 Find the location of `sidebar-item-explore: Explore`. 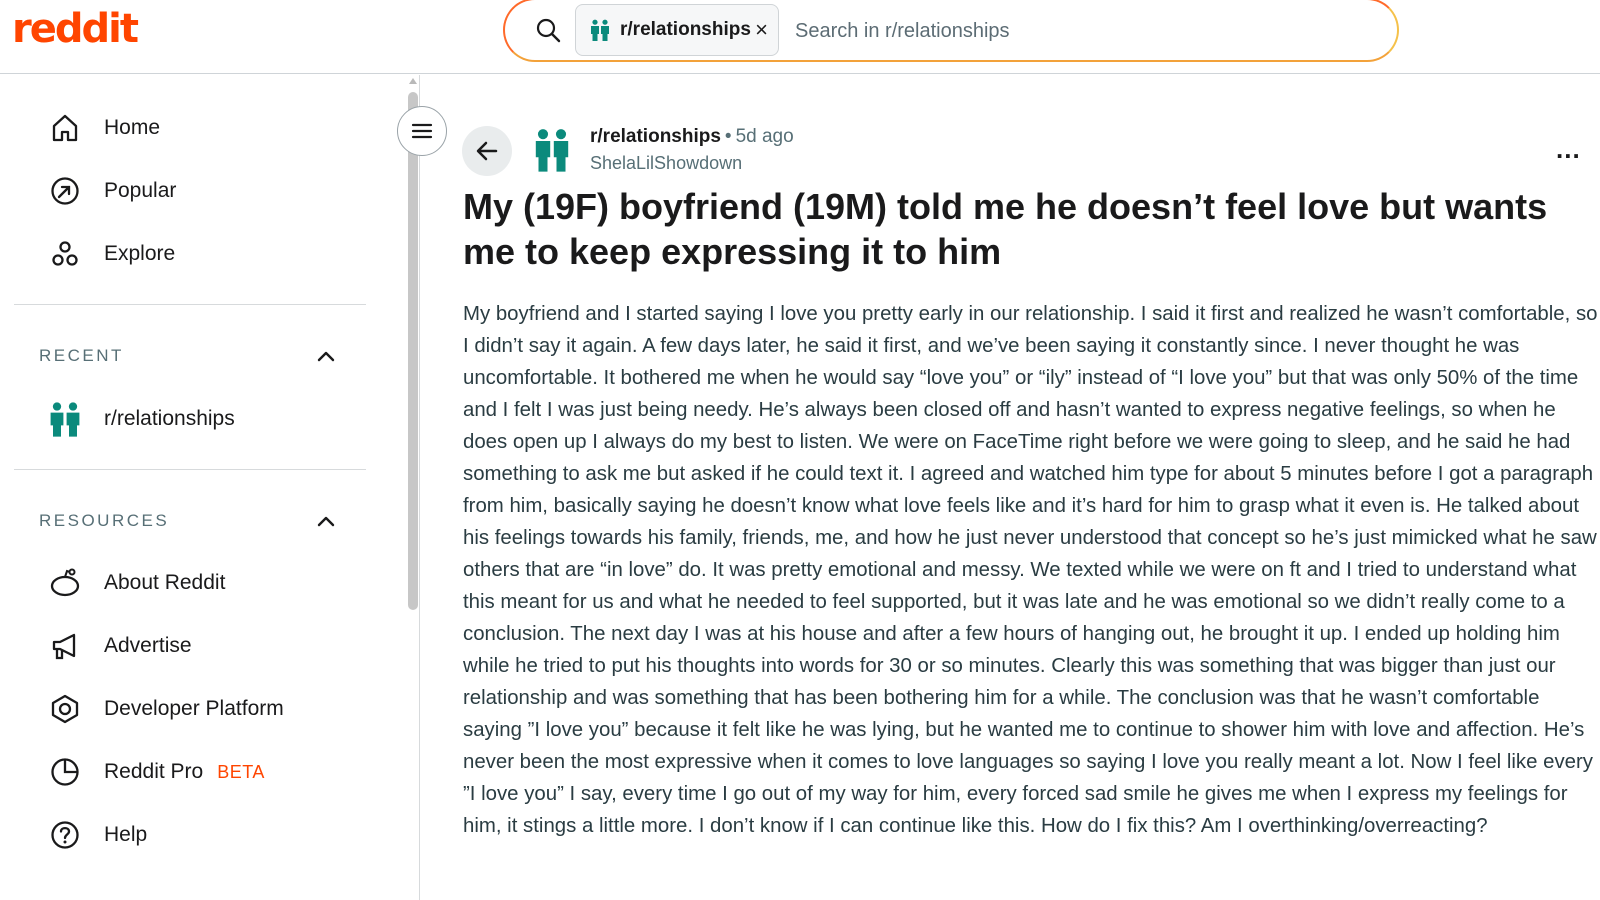

sidebar-item-explore: Explore is located at coordinates (111, 254).